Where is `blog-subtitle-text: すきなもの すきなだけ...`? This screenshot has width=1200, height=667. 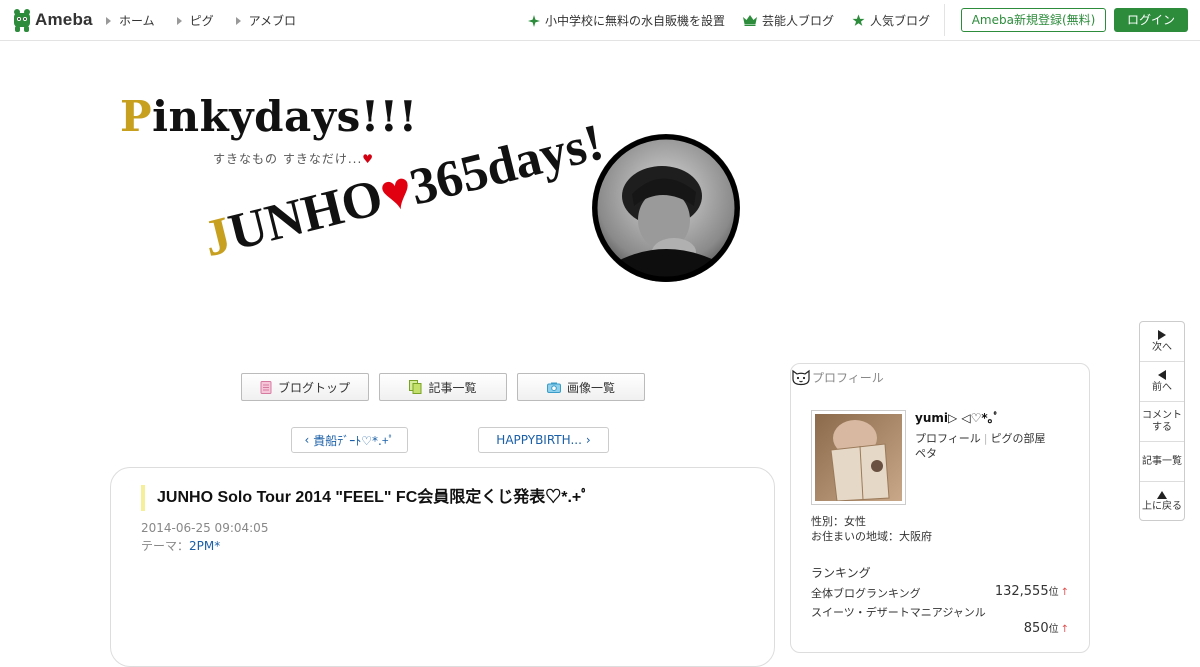
blog-subtitle-text: すきなもの すきなだけ... is located at coordinates (288, 159).